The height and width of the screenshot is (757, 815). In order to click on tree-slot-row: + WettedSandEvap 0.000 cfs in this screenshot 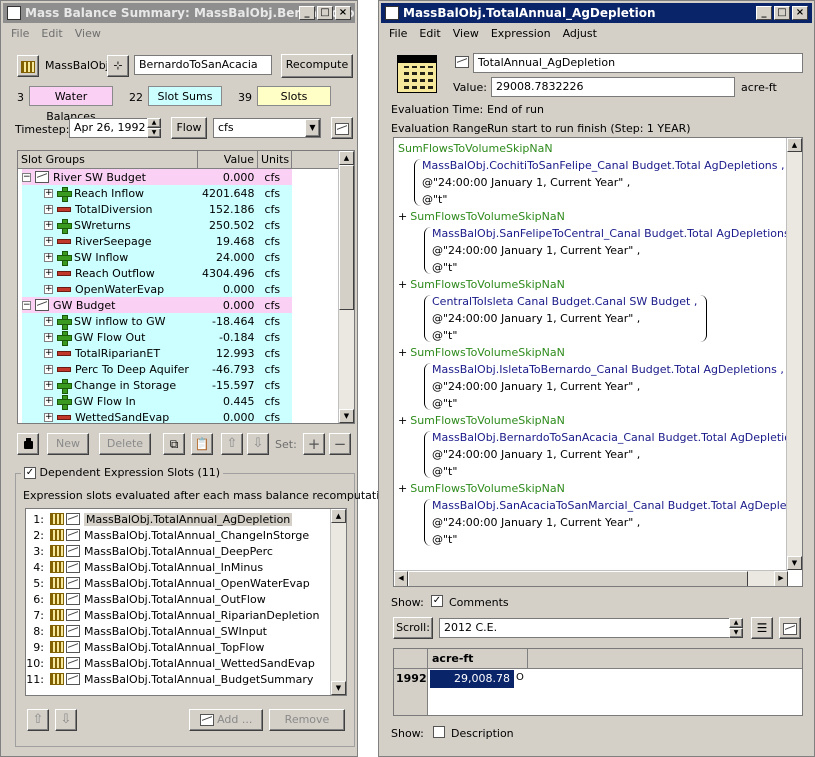, I will do `click(157, 416)`.